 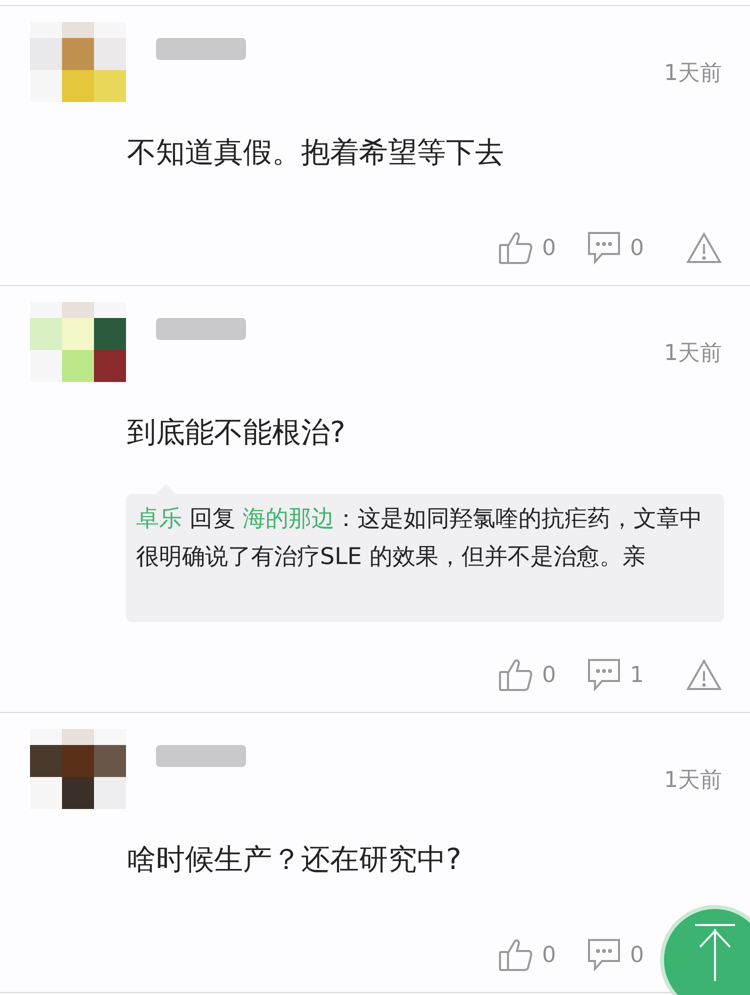 I want to click on reply-text: 卓乐 回复 海的那边：这是如同羟氯喹的抗疟药，文章中很明确说了有治疗SLE 的效果，但并不是治愈。亲, so click(x=420, y=538).